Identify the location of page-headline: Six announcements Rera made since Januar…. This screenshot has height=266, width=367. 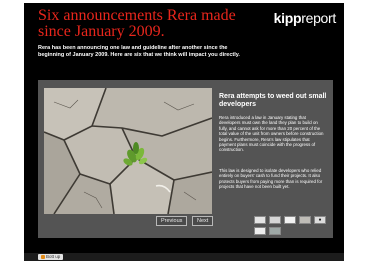
(137, 23).